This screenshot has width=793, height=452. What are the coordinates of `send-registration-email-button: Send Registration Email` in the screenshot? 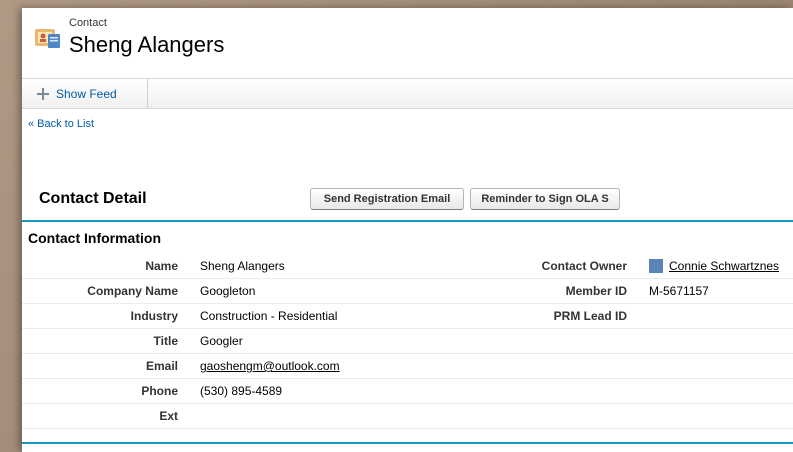 It's located at (387, 199).